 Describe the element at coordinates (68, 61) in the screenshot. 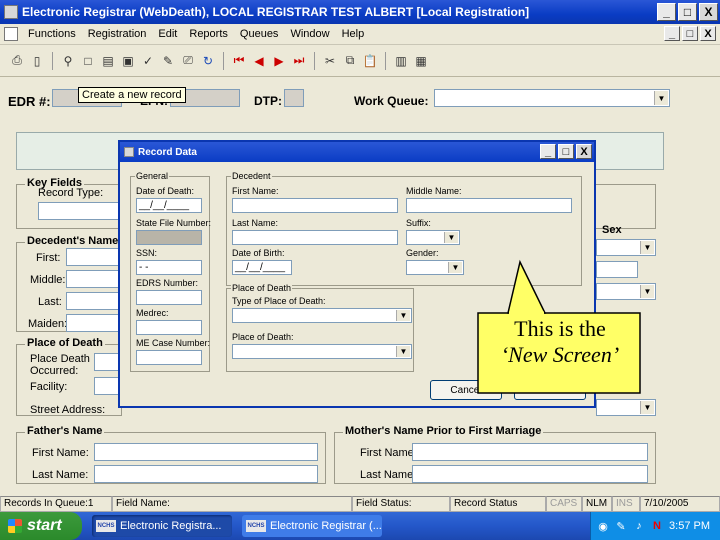

I see `find-icon: ⚲` at that location.